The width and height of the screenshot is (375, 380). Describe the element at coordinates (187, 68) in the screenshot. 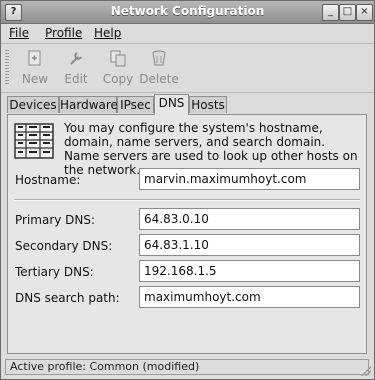

I see `toolbar: New Edit Copy Delete` at that location.